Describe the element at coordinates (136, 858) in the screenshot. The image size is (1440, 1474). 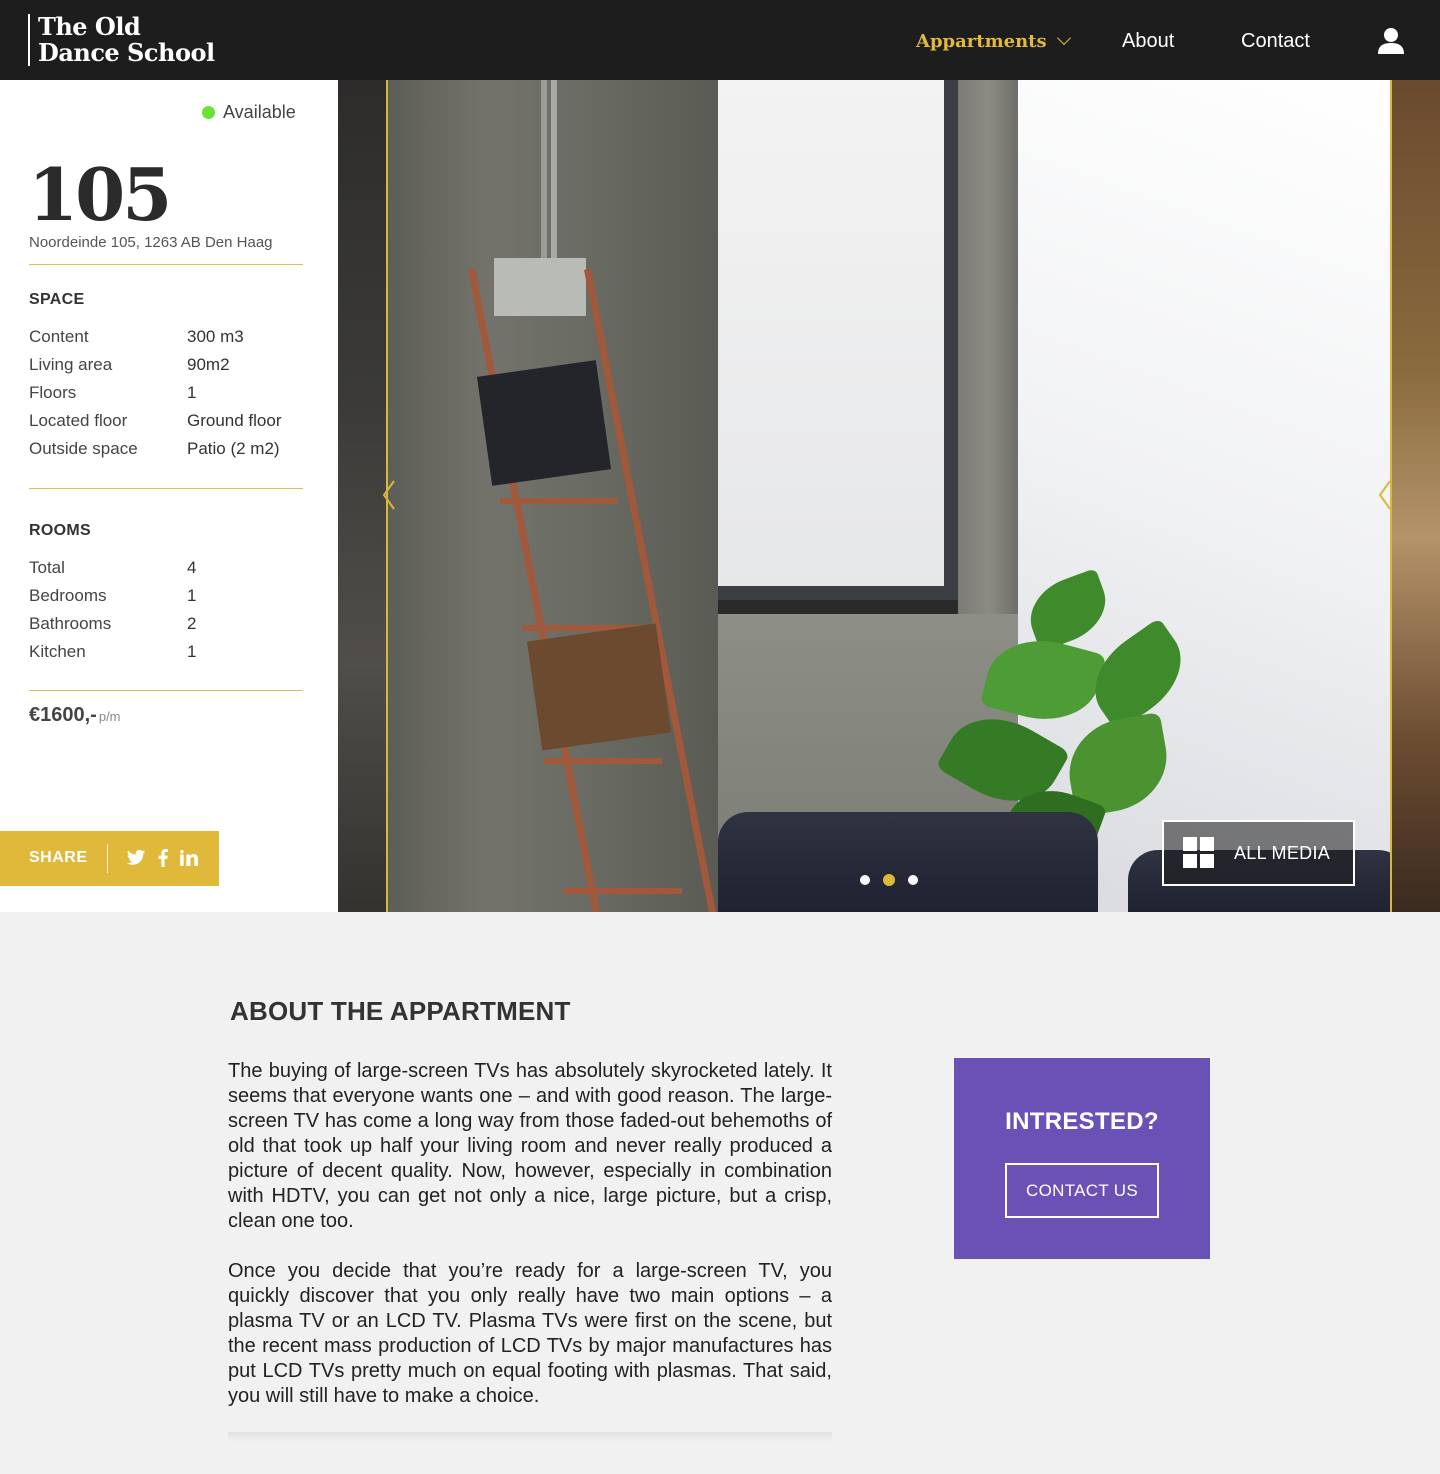
I see `twitter-icon` at that location.